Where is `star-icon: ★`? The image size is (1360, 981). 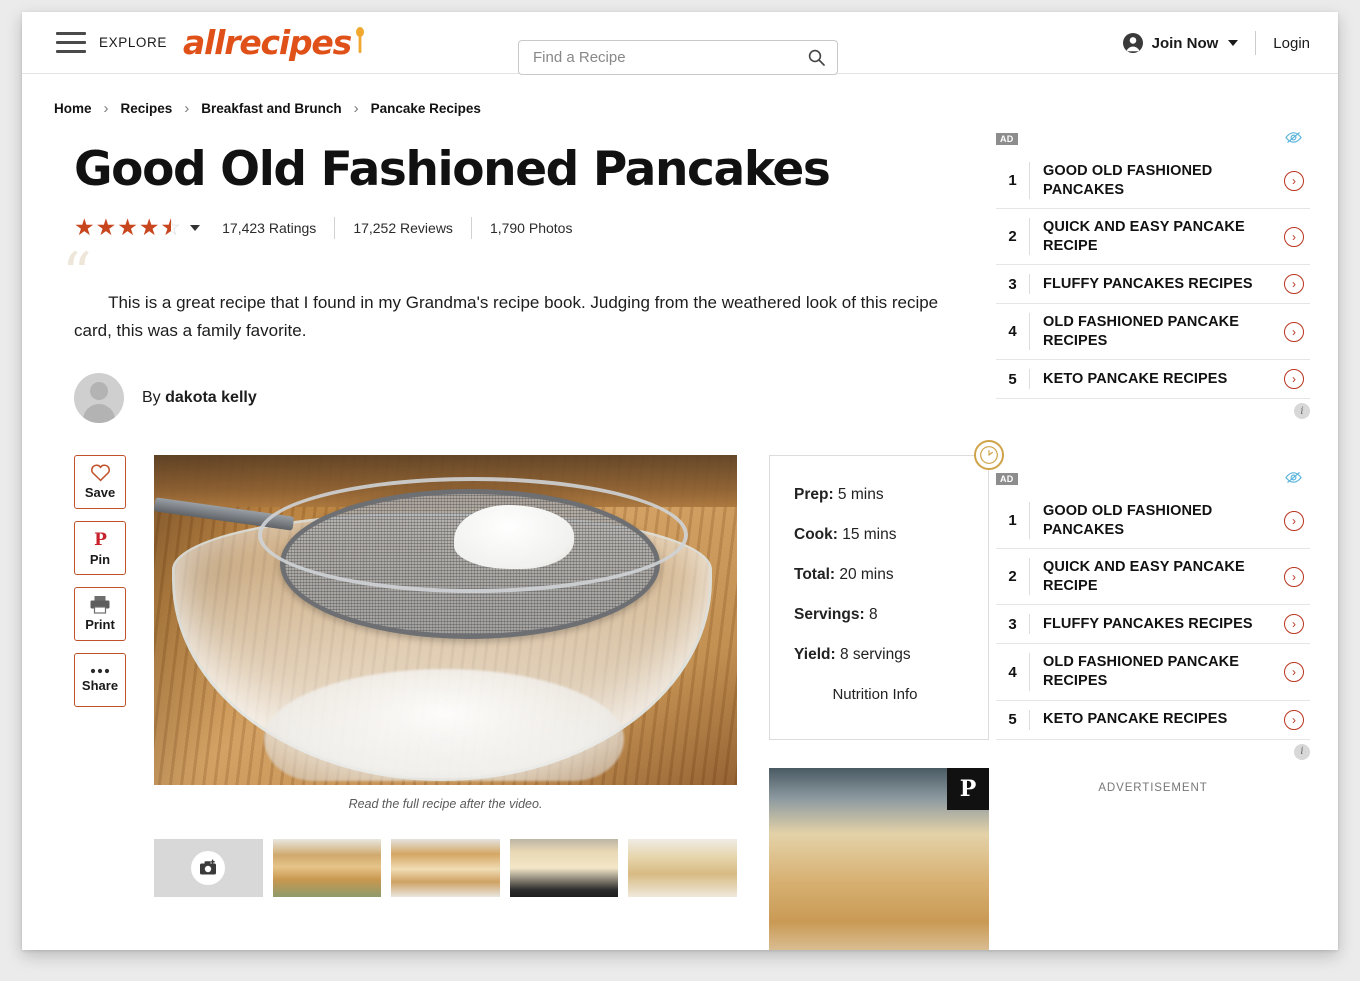
star-icon: ★ is located at coordinates (106, 227).